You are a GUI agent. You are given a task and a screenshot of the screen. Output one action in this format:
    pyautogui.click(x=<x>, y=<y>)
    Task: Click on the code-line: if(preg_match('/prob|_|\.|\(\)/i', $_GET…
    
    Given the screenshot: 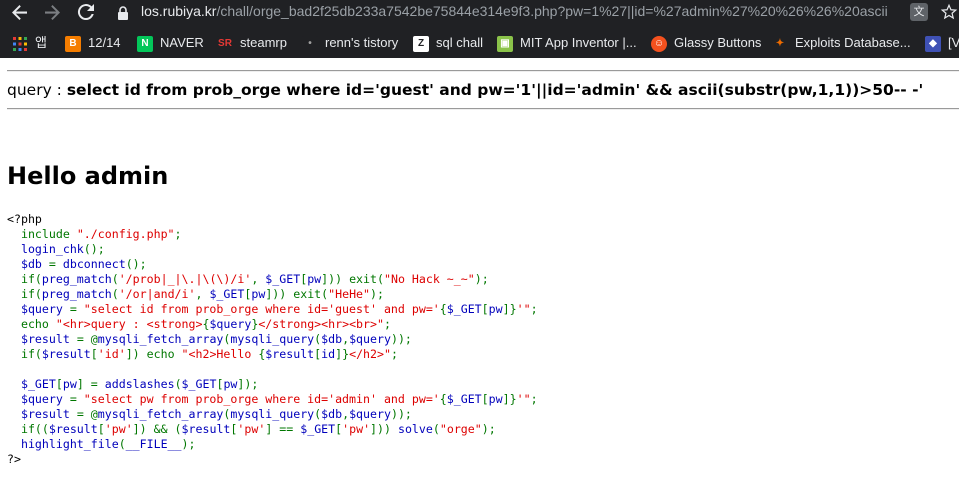 What is the action you would take?
    pyautogui.click(x=272, y=279)
    